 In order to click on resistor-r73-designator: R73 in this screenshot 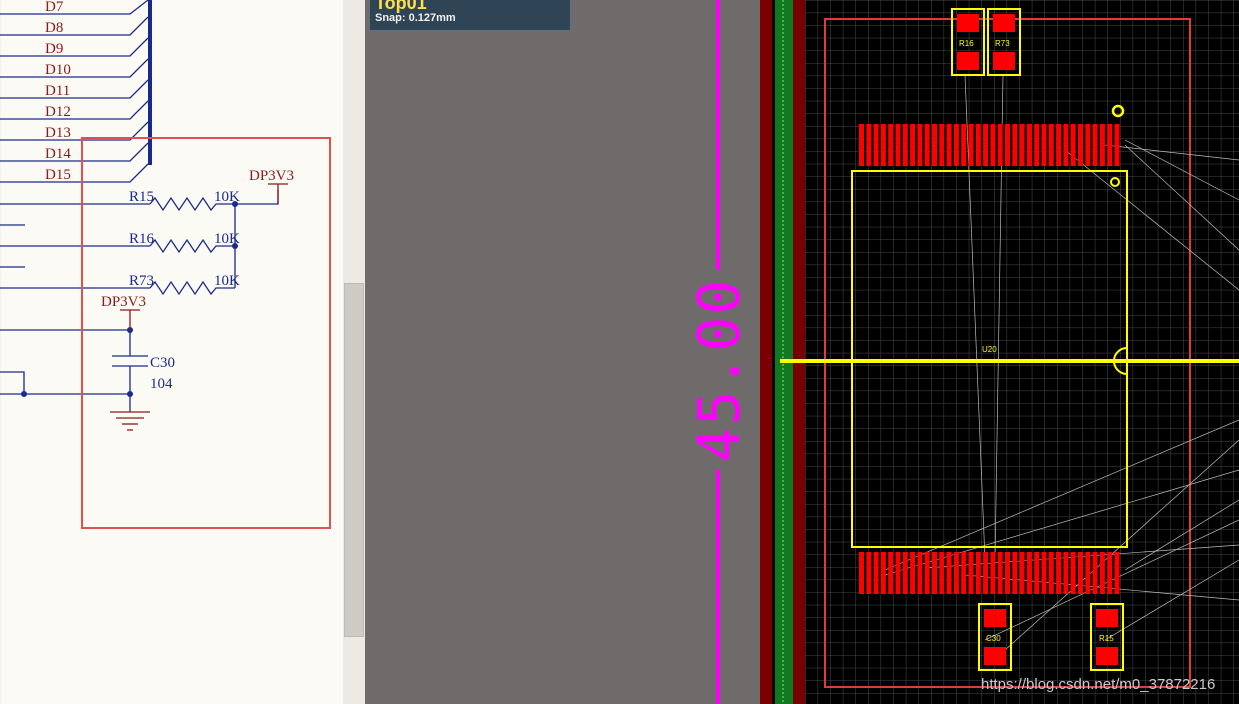, I will do `click(141, 281)`.